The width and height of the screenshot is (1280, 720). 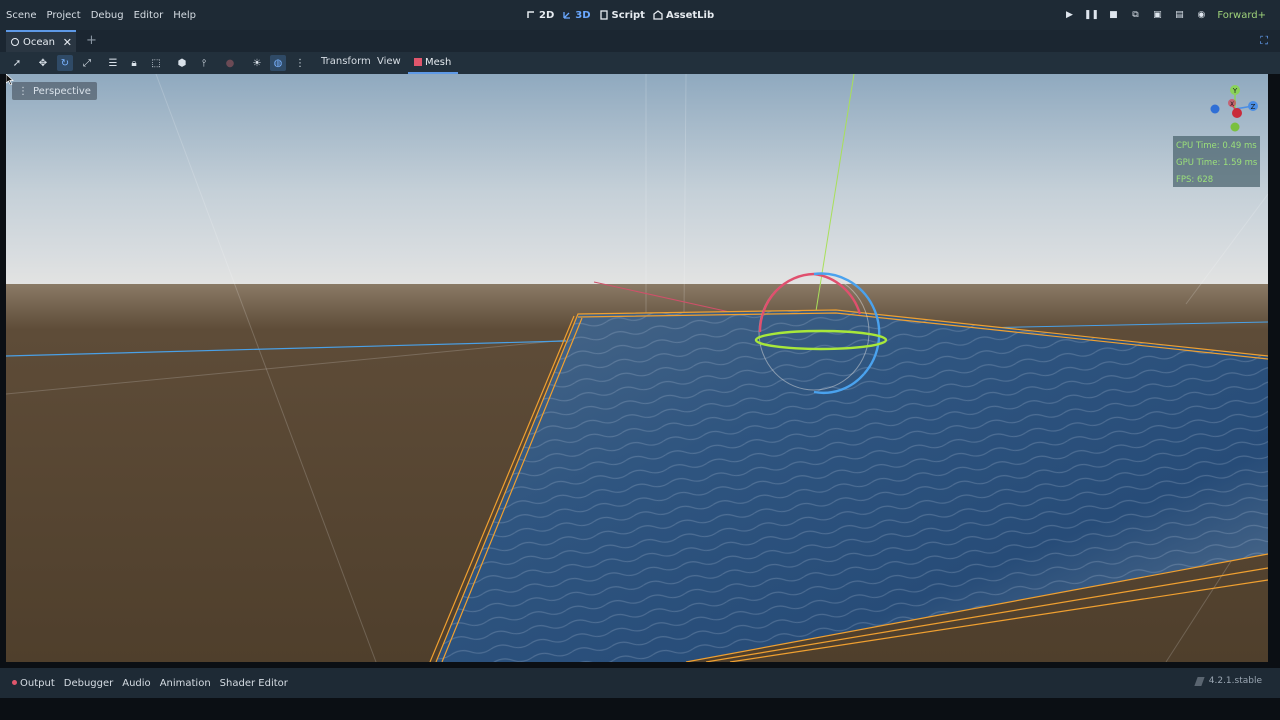 I want to click on menu-editor: Editor, so click(x=149, y=15).